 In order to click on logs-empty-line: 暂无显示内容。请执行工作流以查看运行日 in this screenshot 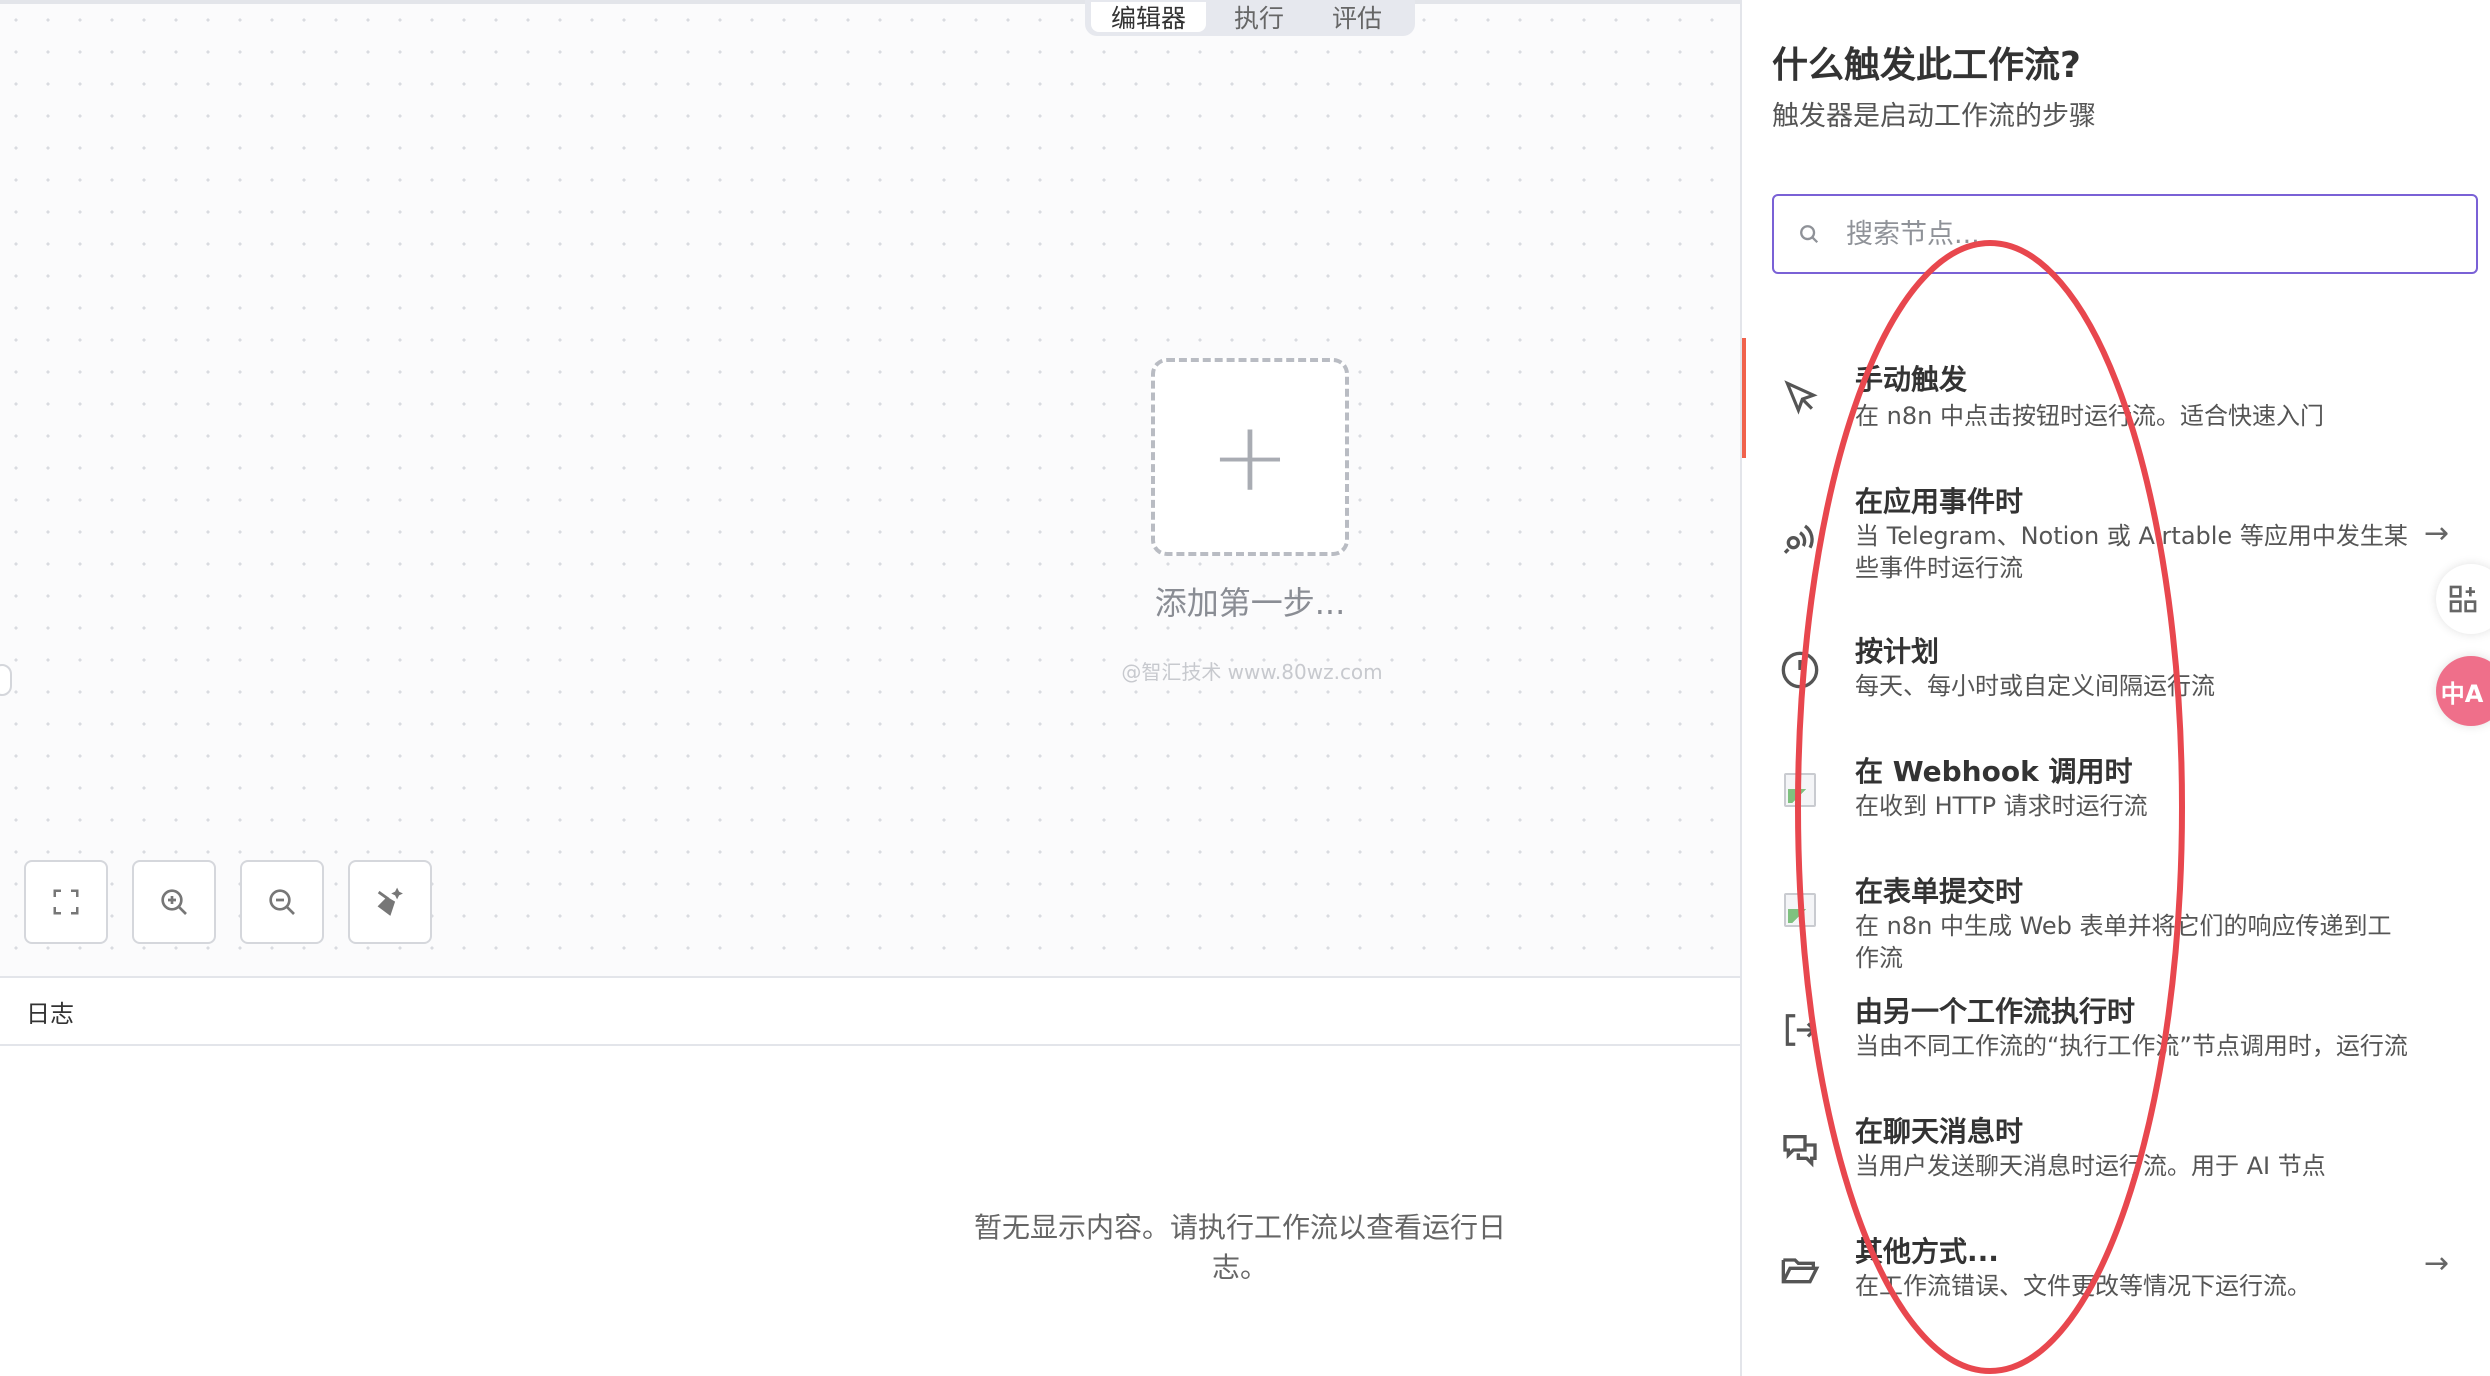, I will do `click(1239, 1227)`.